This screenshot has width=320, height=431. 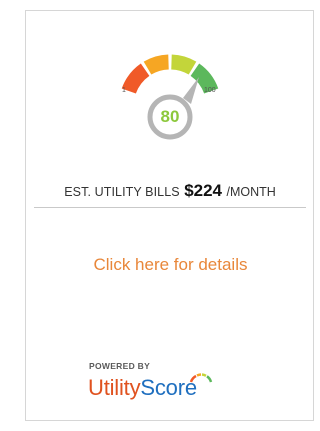 What do you see at coordinates (170, 265) in the screenshot?
I see `details-link: Click here for details` at bounding box center [170, 265].